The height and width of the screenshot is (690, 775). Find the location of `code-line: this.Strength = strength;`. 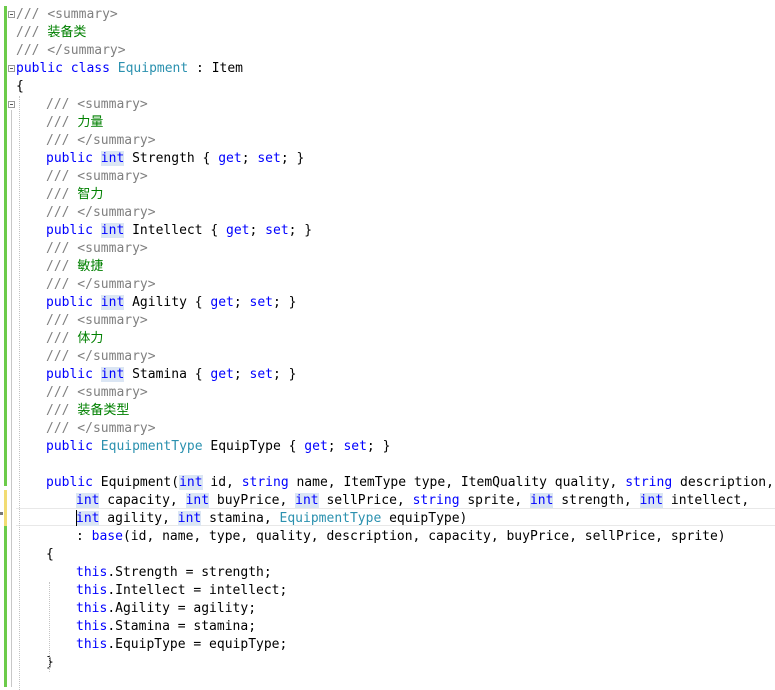

code-line: this.Strength = strength; is located at coordinates (174, 573).